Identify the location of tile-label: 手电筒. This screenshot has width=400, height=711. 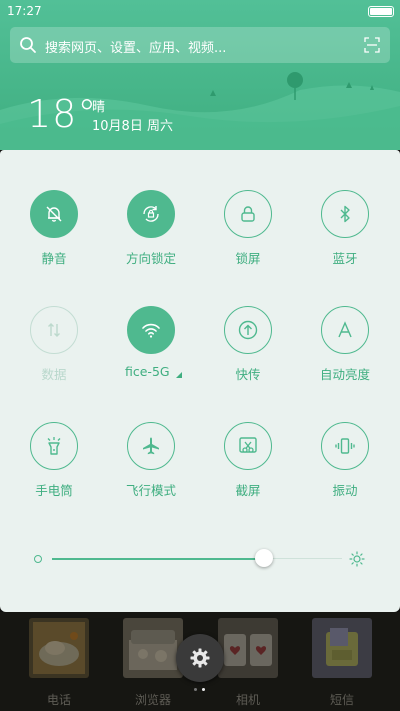
(54, 490).